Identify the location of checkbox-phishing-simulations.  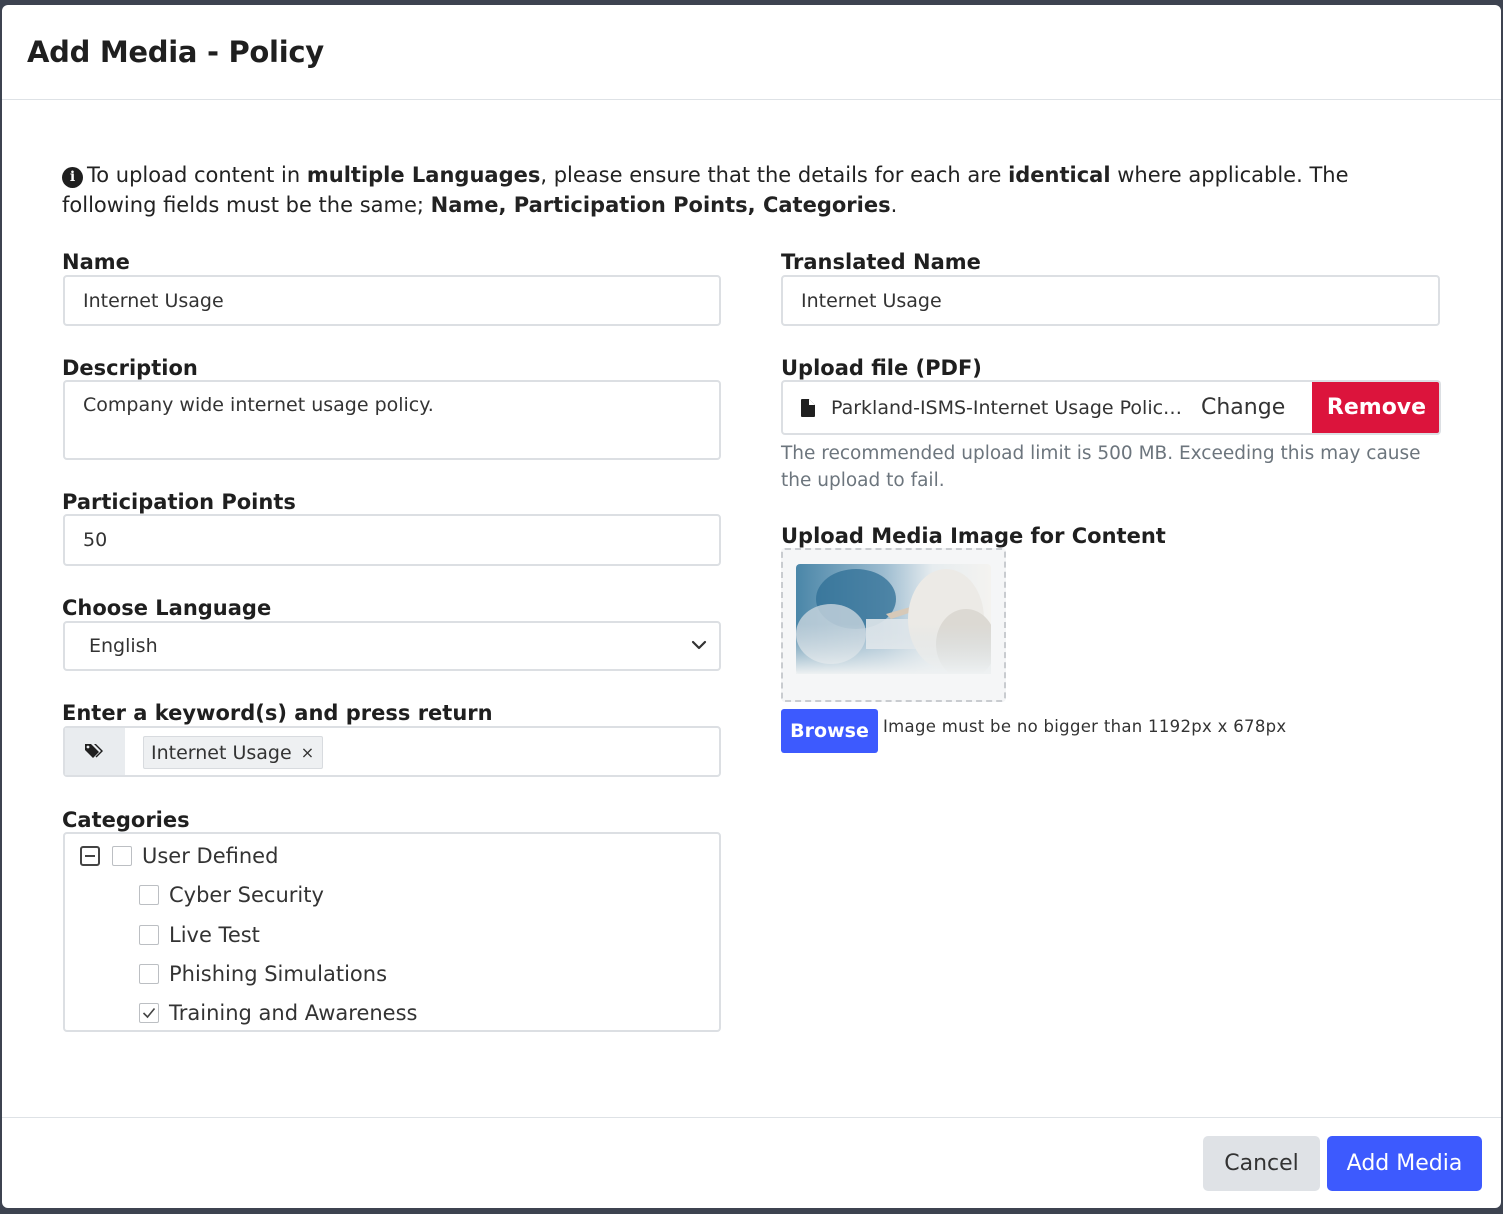
(149, 974).